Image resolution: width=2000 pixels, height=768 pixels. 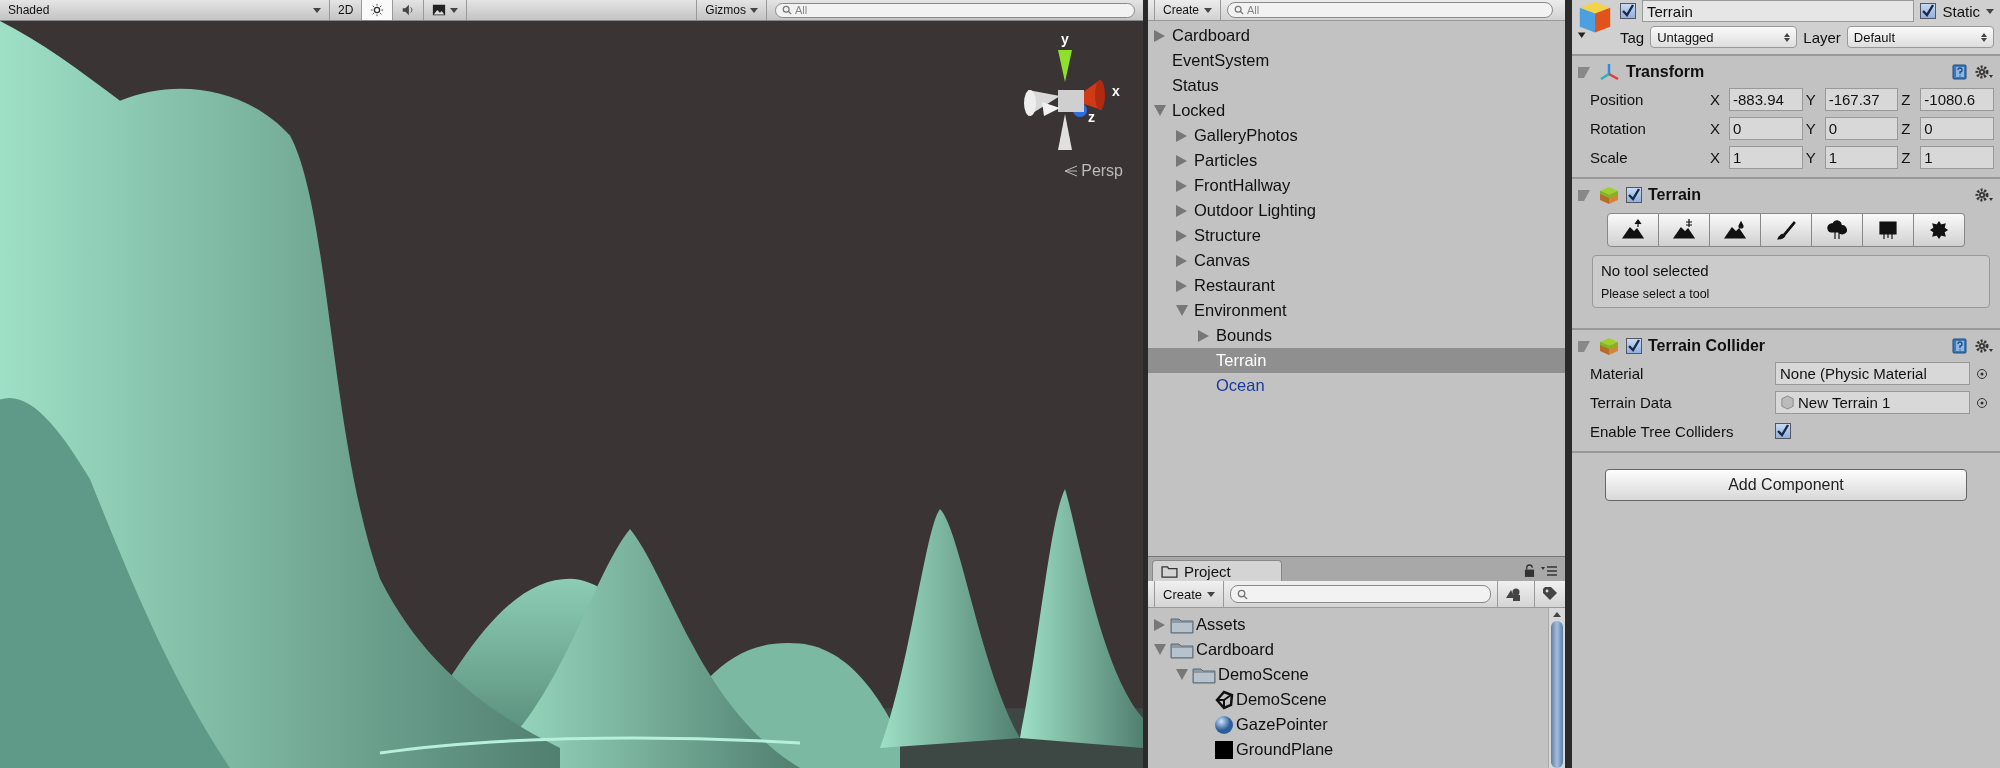 I want to click on static-checkbox, so click(x=1928, y=11).